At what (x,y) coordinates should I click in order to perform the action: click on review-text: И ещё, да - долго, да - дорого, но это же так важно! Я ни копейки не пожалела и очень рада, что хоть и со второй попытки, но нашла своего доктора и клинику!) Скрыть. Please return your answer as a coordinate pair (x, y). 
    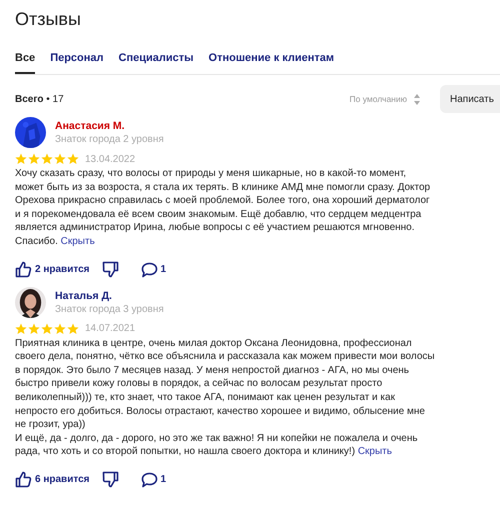
    Looking at the image, I should click on (217, 445).